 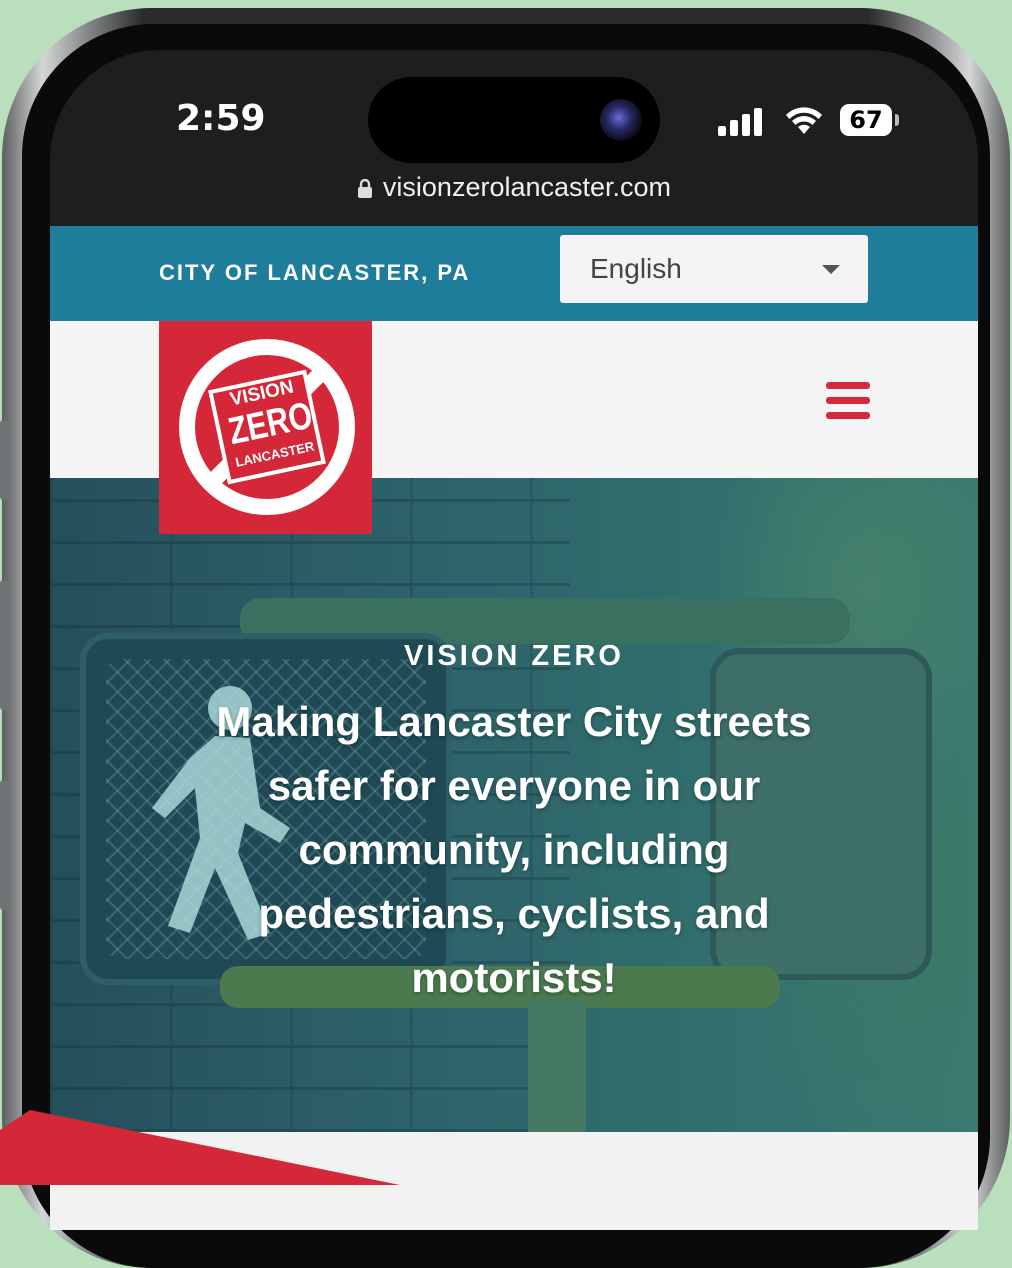 What do you see at coordinates (831, 269) in the screenshot?
I see `chevron-down-icon` at bounding box center [831, 269].